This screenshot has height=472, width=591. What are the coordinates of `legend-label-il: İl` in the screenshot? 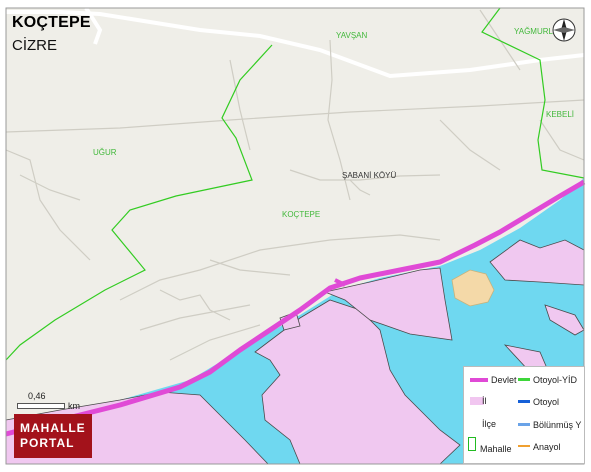 It's located at (484, 401).